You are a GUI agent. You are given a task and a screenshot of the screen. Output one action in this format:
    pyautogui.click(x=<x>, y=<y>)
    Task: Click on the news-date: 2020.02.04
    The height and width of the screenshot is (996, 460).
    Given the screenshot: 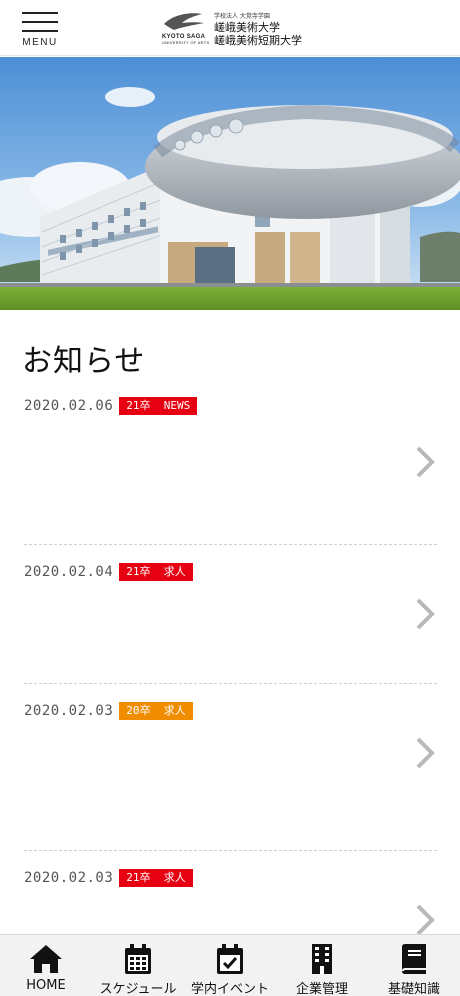 What is the action you would take?
    pyautogui.click(x=69, y=572)
    